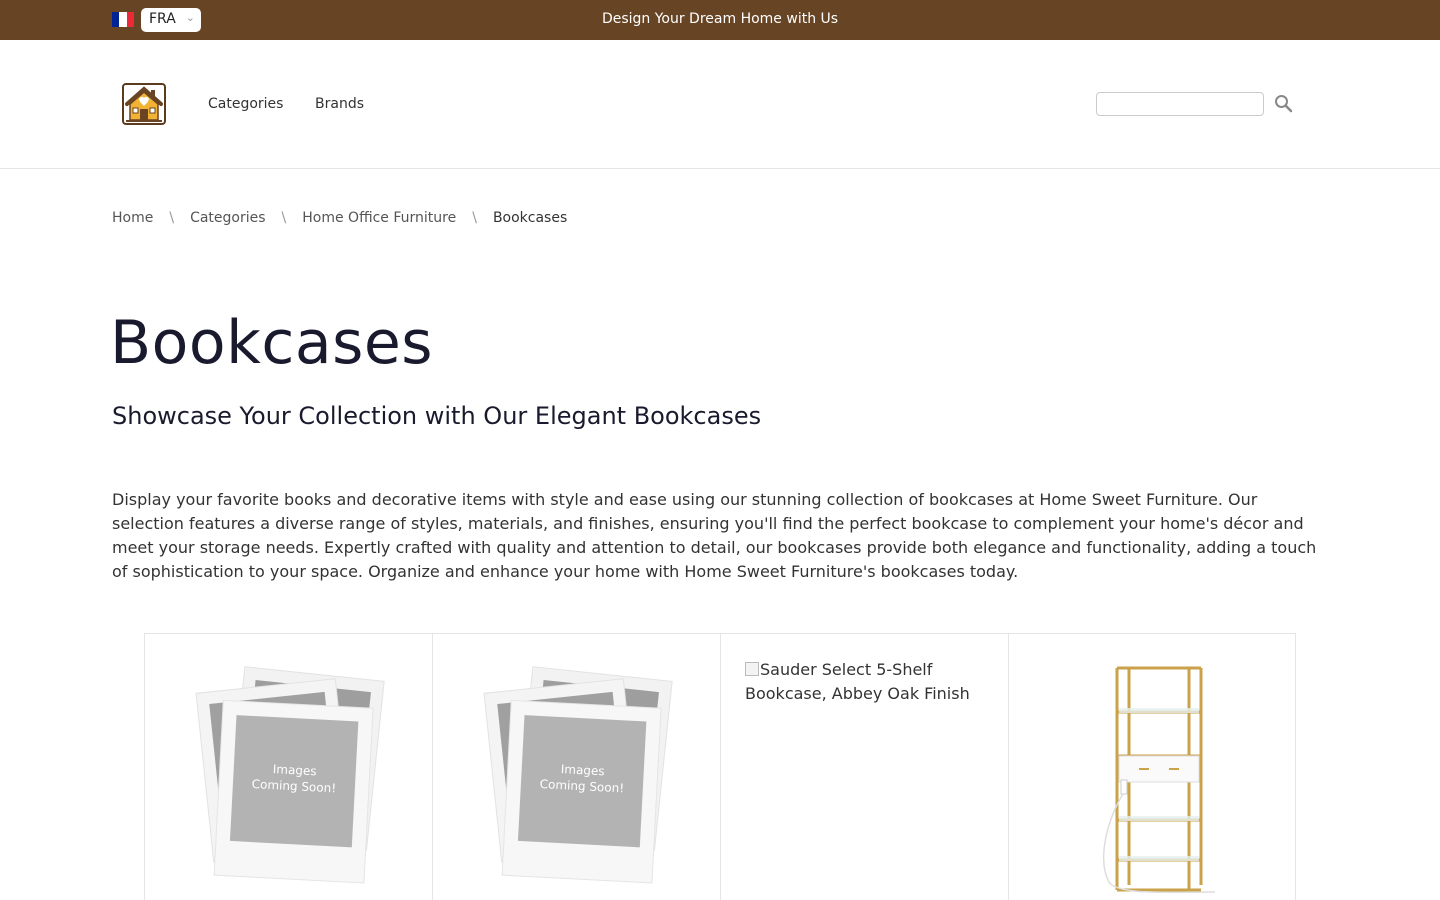 The image size is (1440, 900). I want to click on etagere-image, so click(1159, 780).